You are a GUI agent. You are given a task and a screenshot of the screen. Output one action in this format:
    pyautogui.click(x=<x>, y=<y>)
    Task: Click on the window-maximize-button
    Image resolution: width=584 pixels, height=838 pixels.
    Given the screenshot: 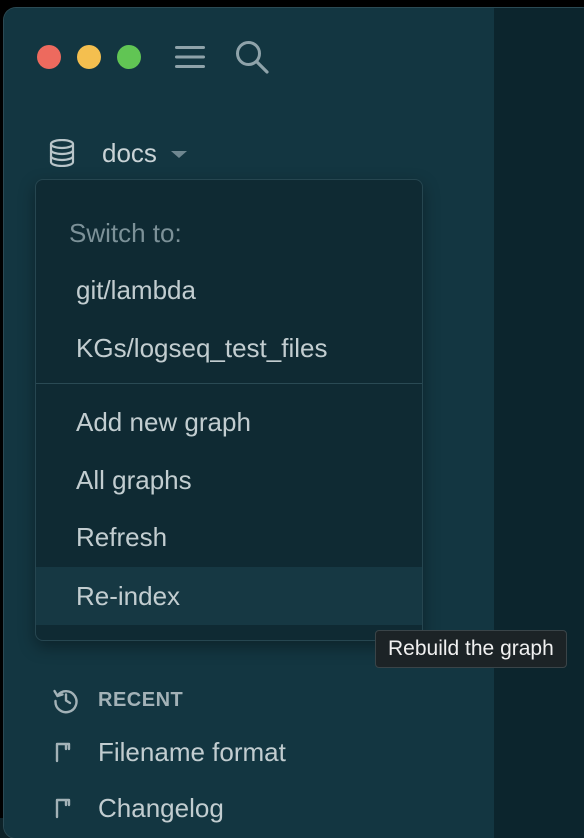 What is the action you would take?
    pyautogui.click(x=129, y=57)
    